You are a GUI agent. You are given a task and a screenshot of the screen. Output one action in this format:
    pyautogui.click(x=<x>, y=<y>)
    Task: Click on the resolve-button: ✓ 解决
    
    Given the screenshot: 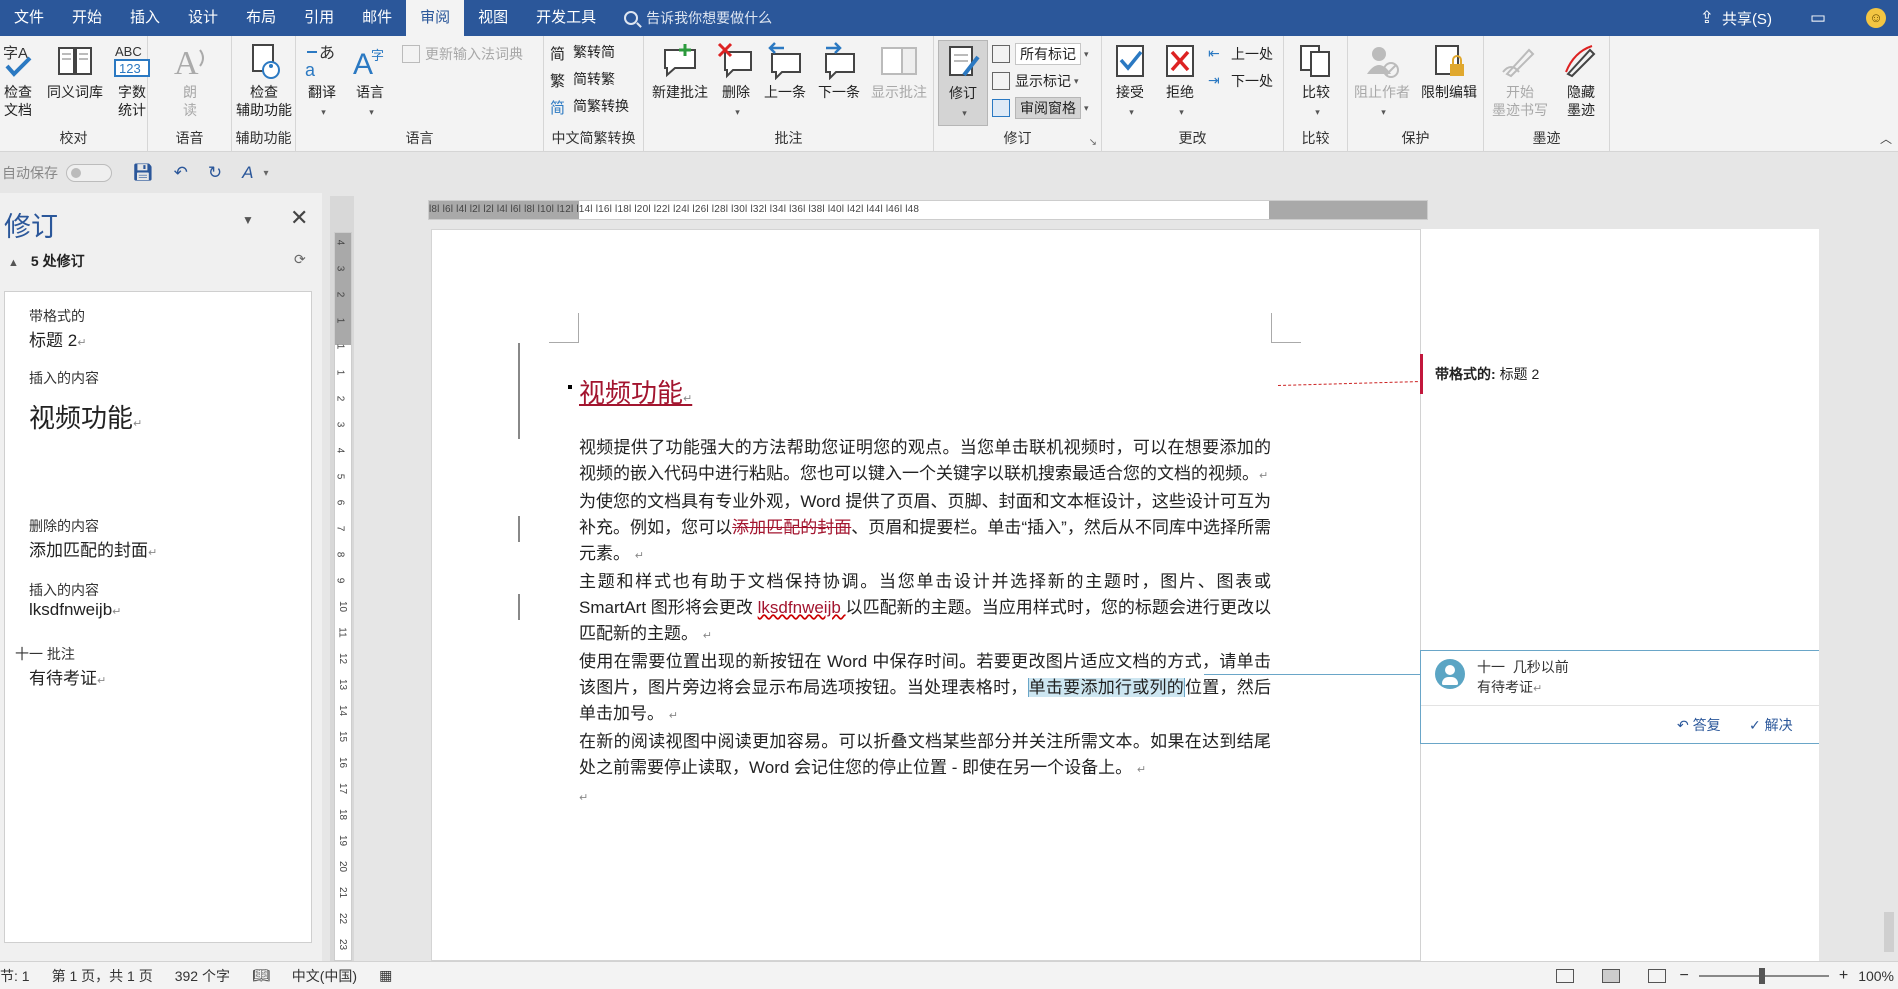 What is the action you would take?
    pyautogui.click(x=1771, y=725)
    